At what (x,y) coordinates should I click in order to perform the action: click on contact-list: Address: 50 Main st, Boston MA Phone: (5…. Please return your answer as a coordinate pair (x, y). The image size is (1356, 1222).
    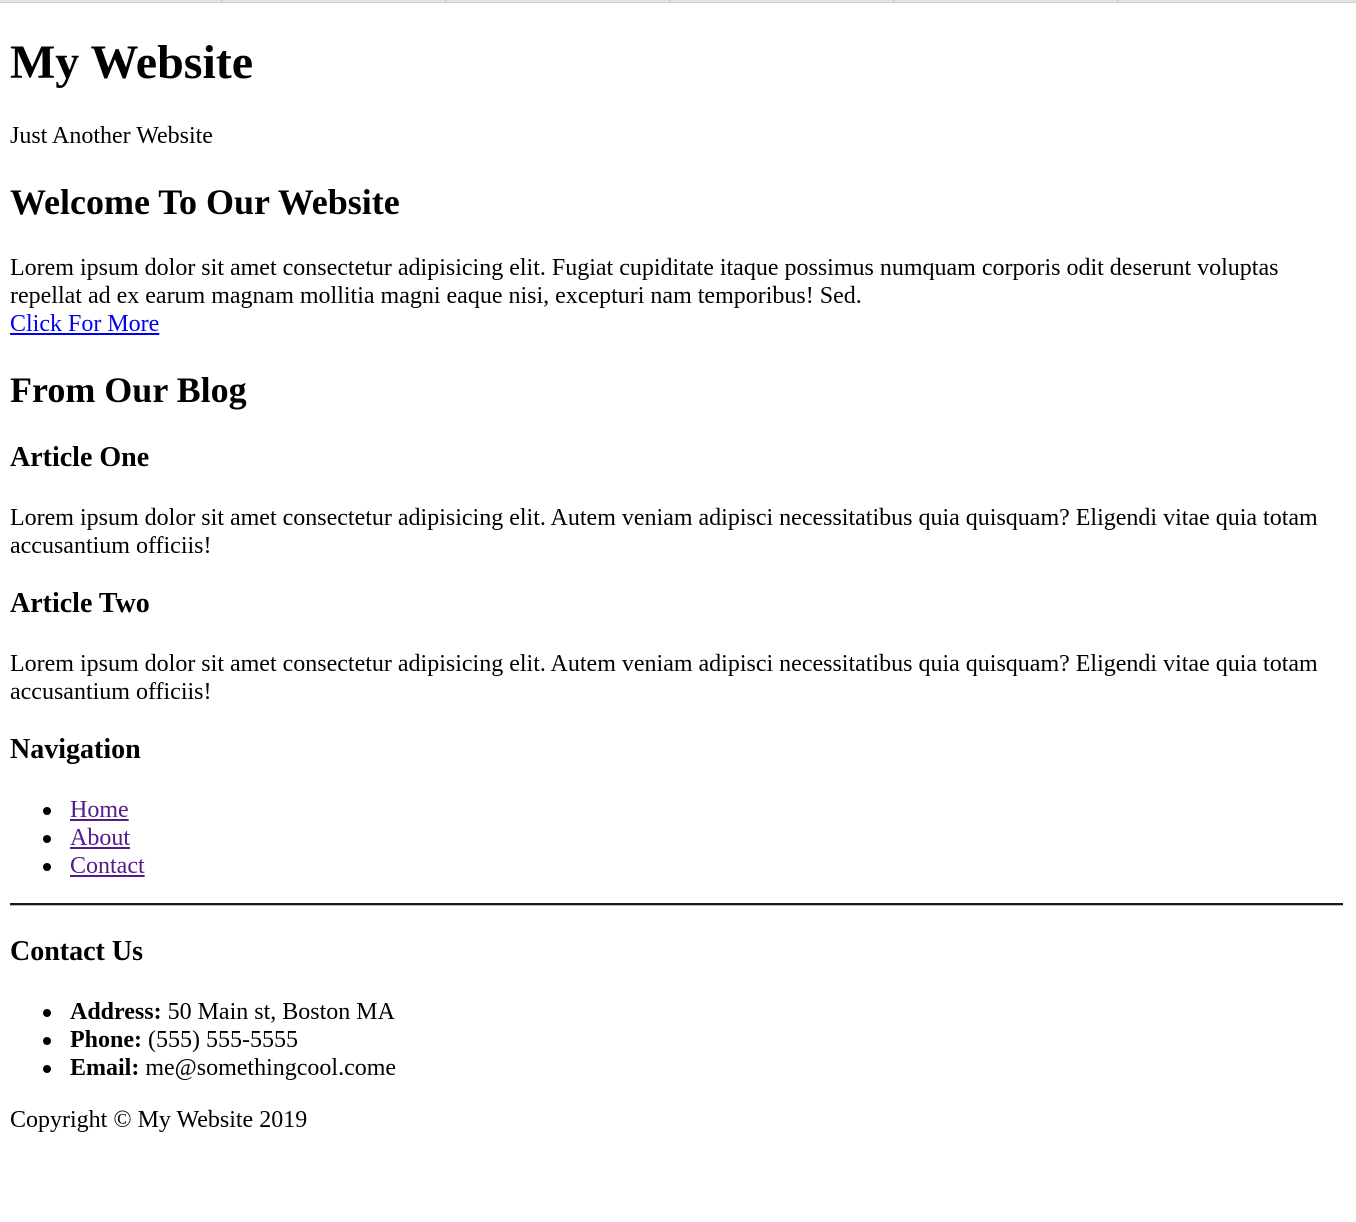
    Looking at the image, I should click on (220, 1040).